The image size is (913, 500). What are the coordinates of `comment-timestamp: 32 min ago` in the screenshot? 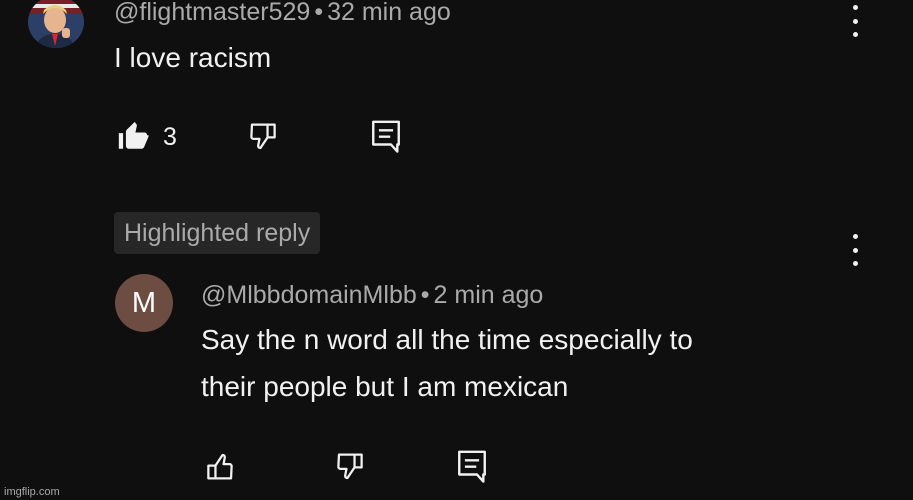 It's located at (389, 13).